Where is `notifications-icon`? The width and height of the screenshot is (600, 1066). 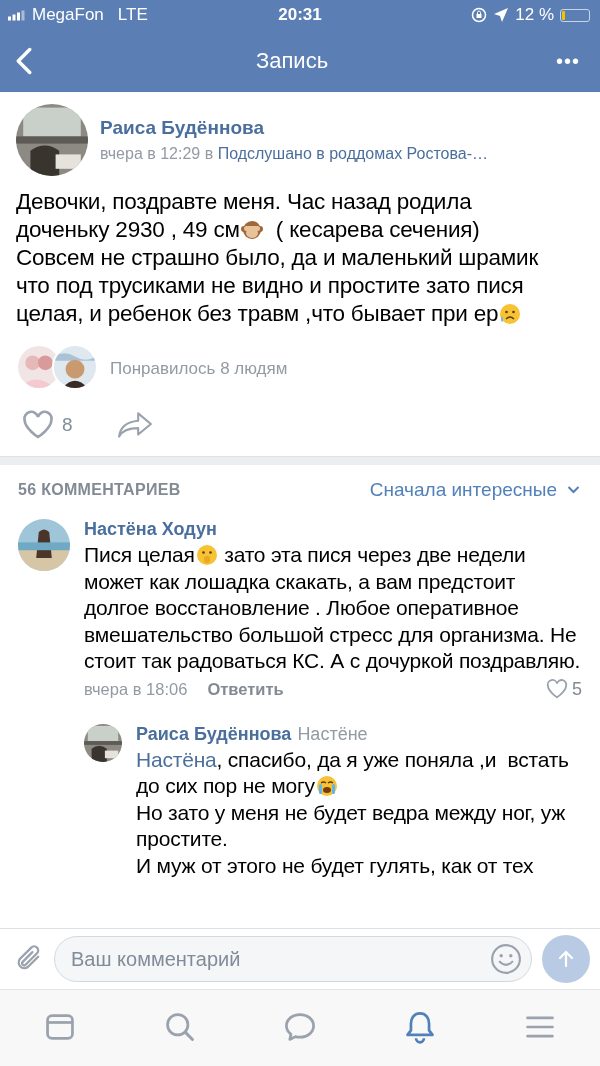
notifications-icon is located at coordinates (420, 1026).